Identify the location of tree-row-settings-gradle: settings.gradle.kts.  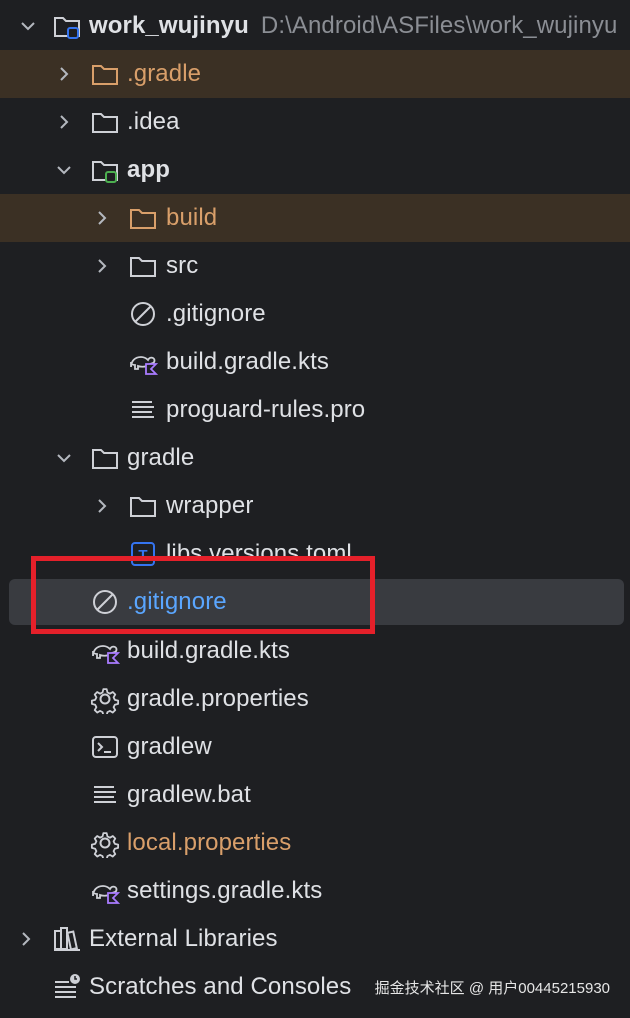
(315, 891).